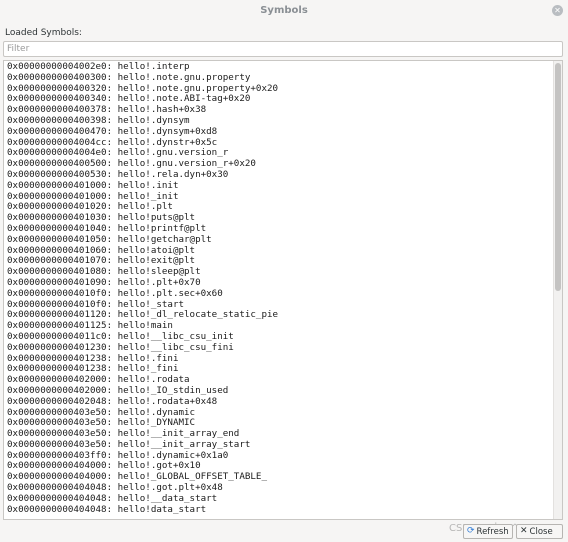  What do you see at coordinates (279, 510) in the screenshot?
I see `symbol-row: 0x0000000000404048: hello!data_start` at bounding box center [279, 510].